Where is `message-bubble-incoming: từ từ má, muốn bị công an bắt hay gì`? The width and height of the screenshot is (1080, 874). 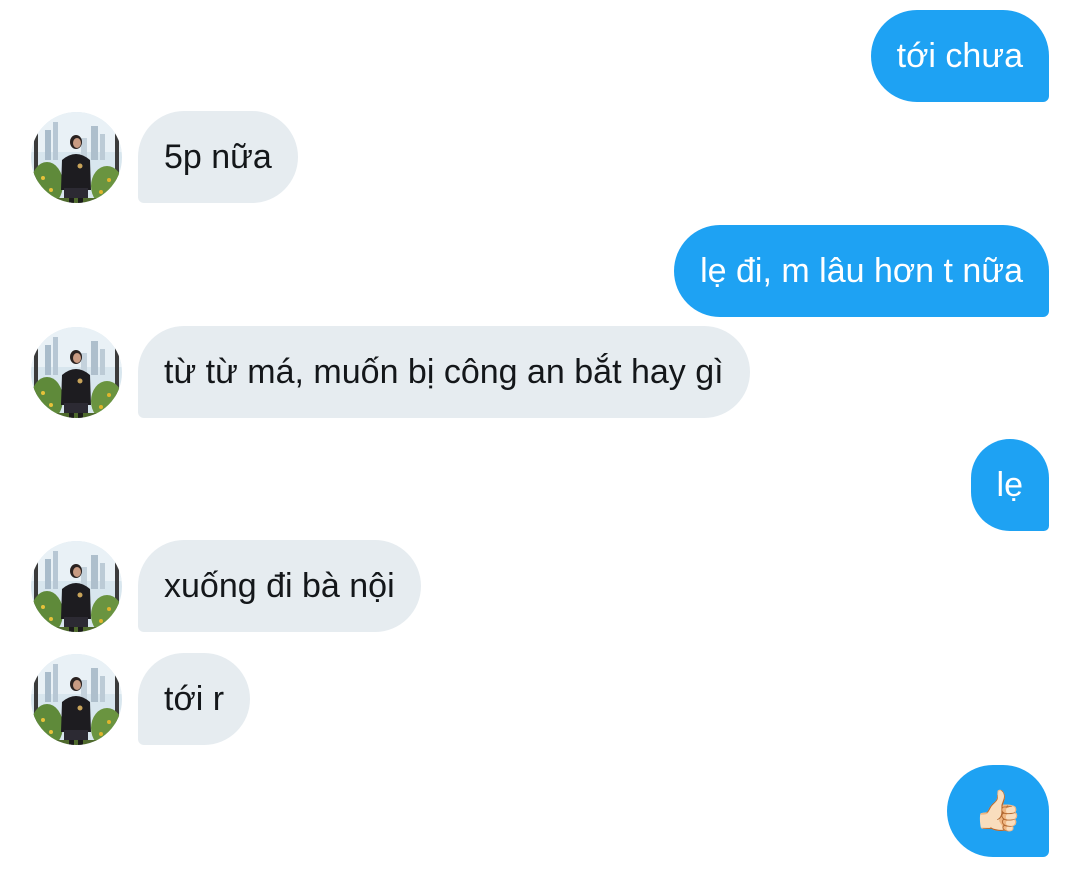
message-bubble-incoming: từ từ má, muốn bị công an bắt hay gì is located at coordinates (444, 372).